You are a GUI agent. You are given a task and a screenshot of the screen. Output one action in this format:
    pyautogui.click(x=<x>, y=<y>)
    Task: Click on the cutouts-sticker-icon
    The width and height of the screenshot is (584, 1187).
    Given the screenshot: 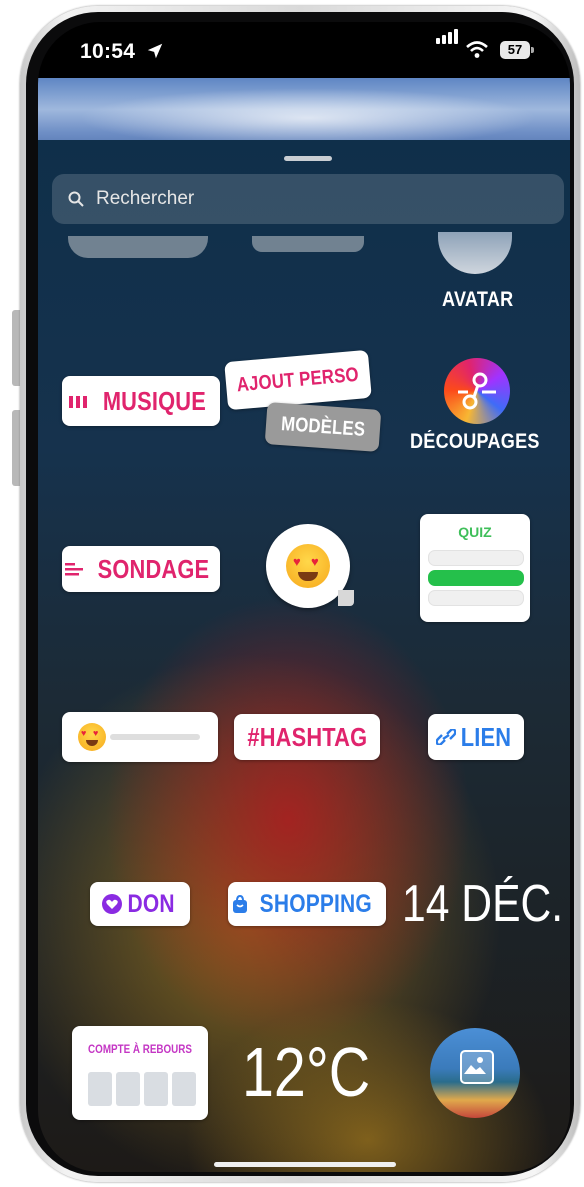 What is the action you would take?
    pyautogui.click(x=477, y=391)
    